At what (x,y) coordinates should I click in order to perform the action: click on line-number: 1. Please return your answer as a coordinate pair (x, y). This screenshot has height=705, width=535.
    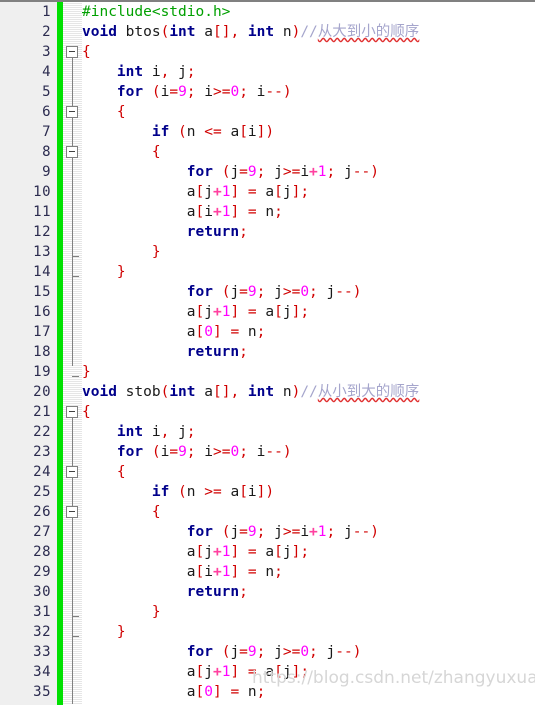
    Looking at the image, I should click on (46, 12).